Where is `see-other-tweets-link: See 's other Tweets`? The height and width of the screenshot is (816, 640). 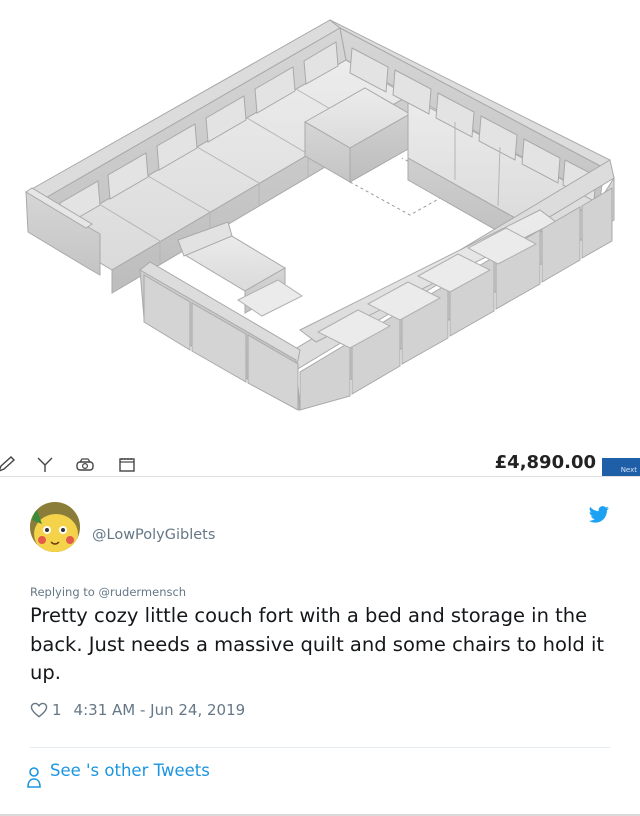
see-other-tweets-link: See 's other Tweets is located at coordinates (130, 770).